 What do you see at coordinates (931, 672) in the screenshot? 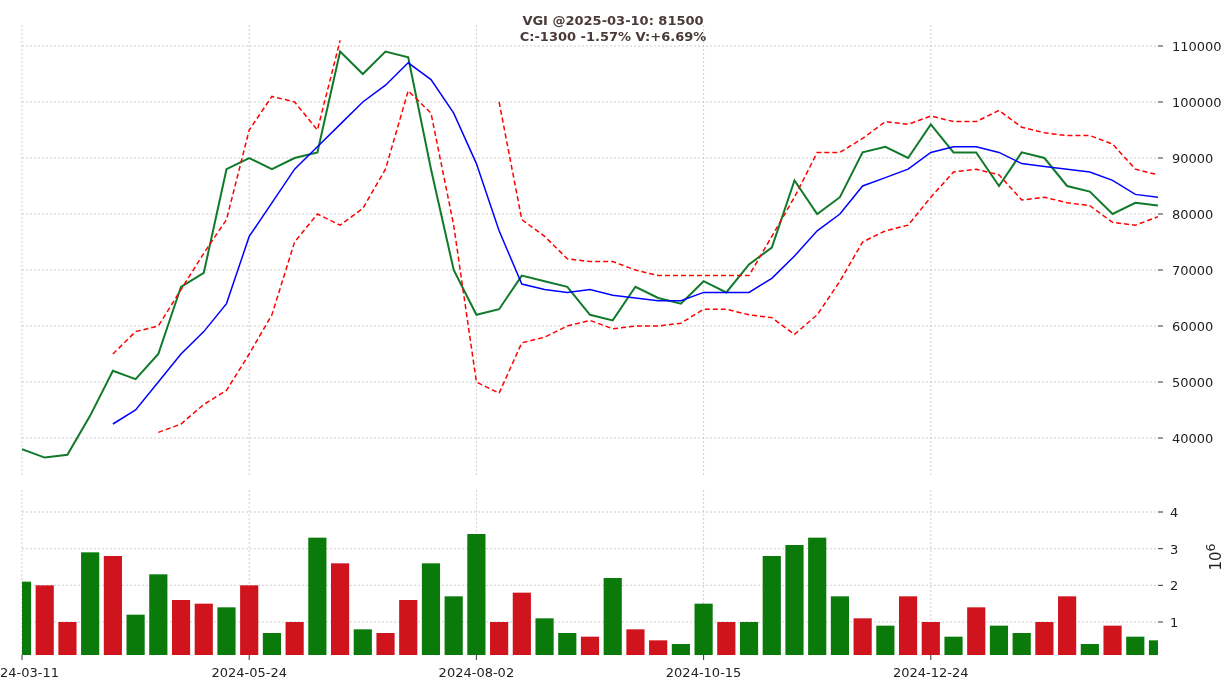
I see `axis-label: 2024-12-24` at bounding box center [931, 672].